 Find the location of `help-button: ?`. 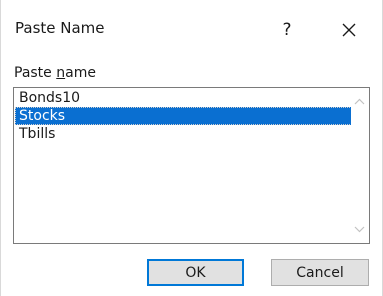

help-button: ? is located at coordinates (287, 30).